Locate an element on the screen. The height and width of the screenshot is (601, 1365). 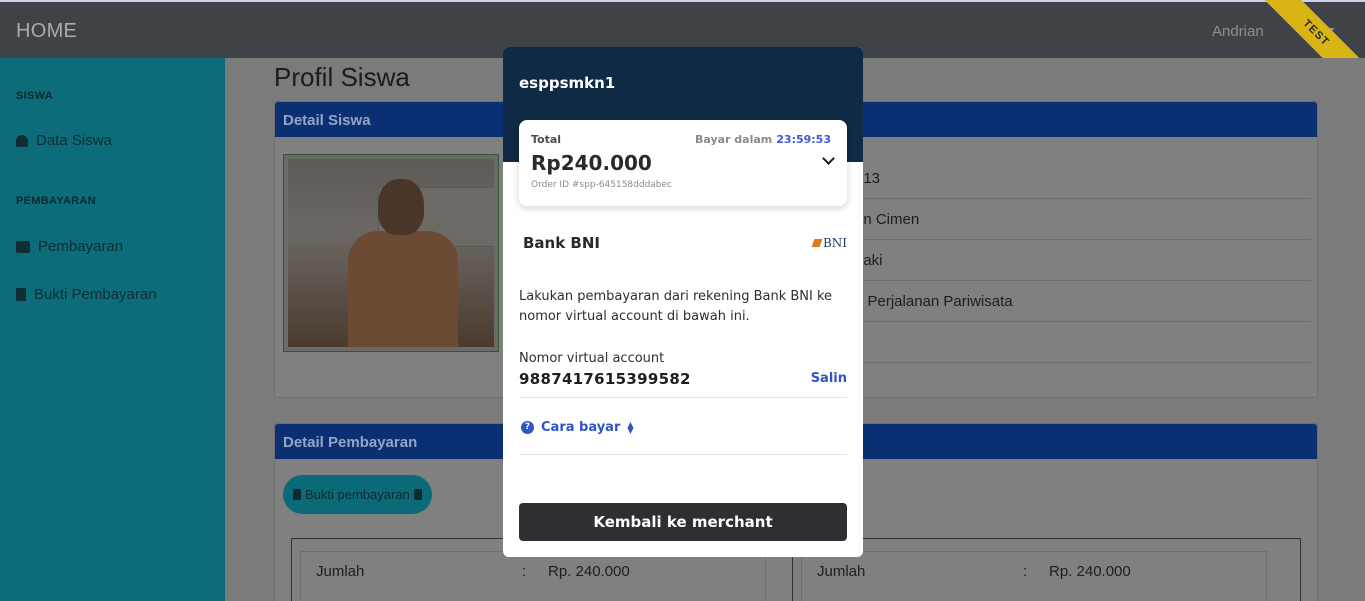
sidebar-item-data-siswa: Data Siswa is located at coordinates (64, 140).